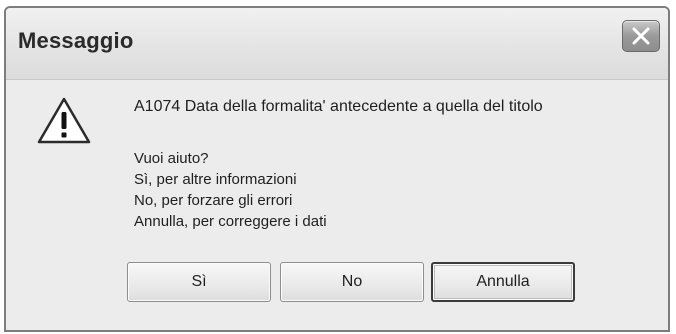 The image size is (676, 334). Describe the element at coordinates (230, 221) in the screenshot. I see `message-line-cancel: Annulla, per correggere i dati` at that location.